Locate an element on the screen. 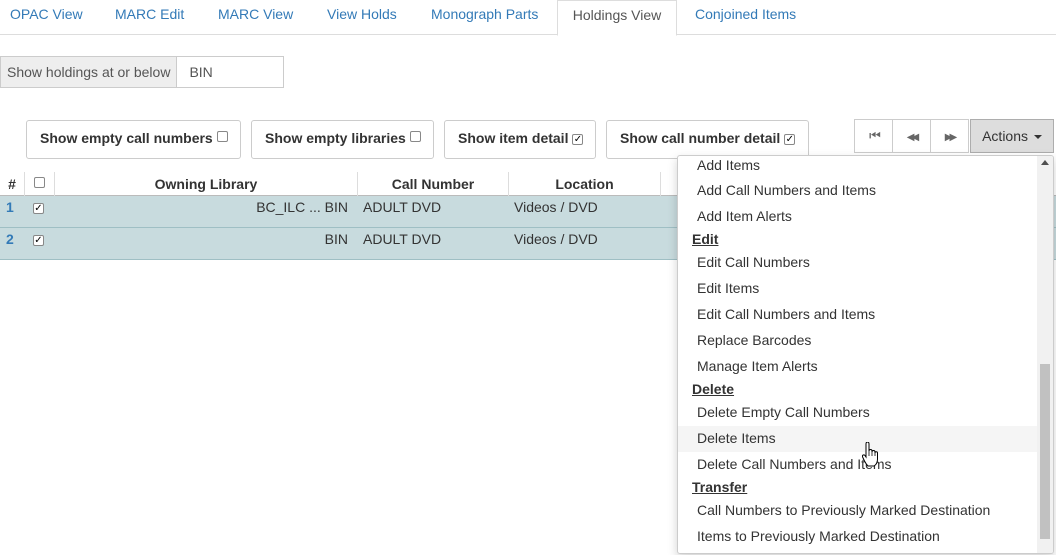 Image resolution: width=1056 pixels, height=555 pixels. toggle-empty-libraries: Show empty libraries is located at coordinates (342, 139).